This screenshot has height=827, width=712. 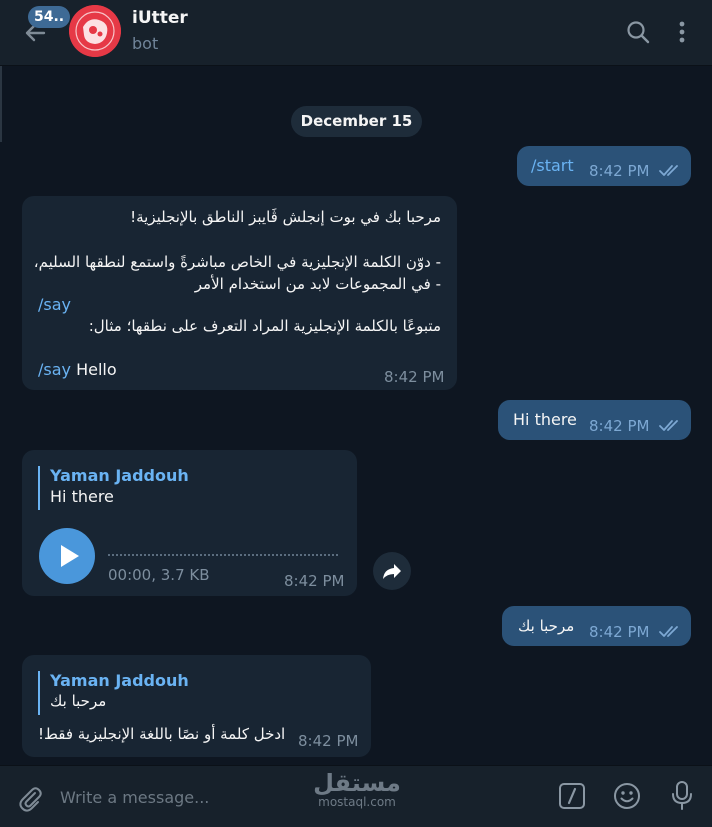 I want to click on date-separator: December 15, so click(x=356, y=121).